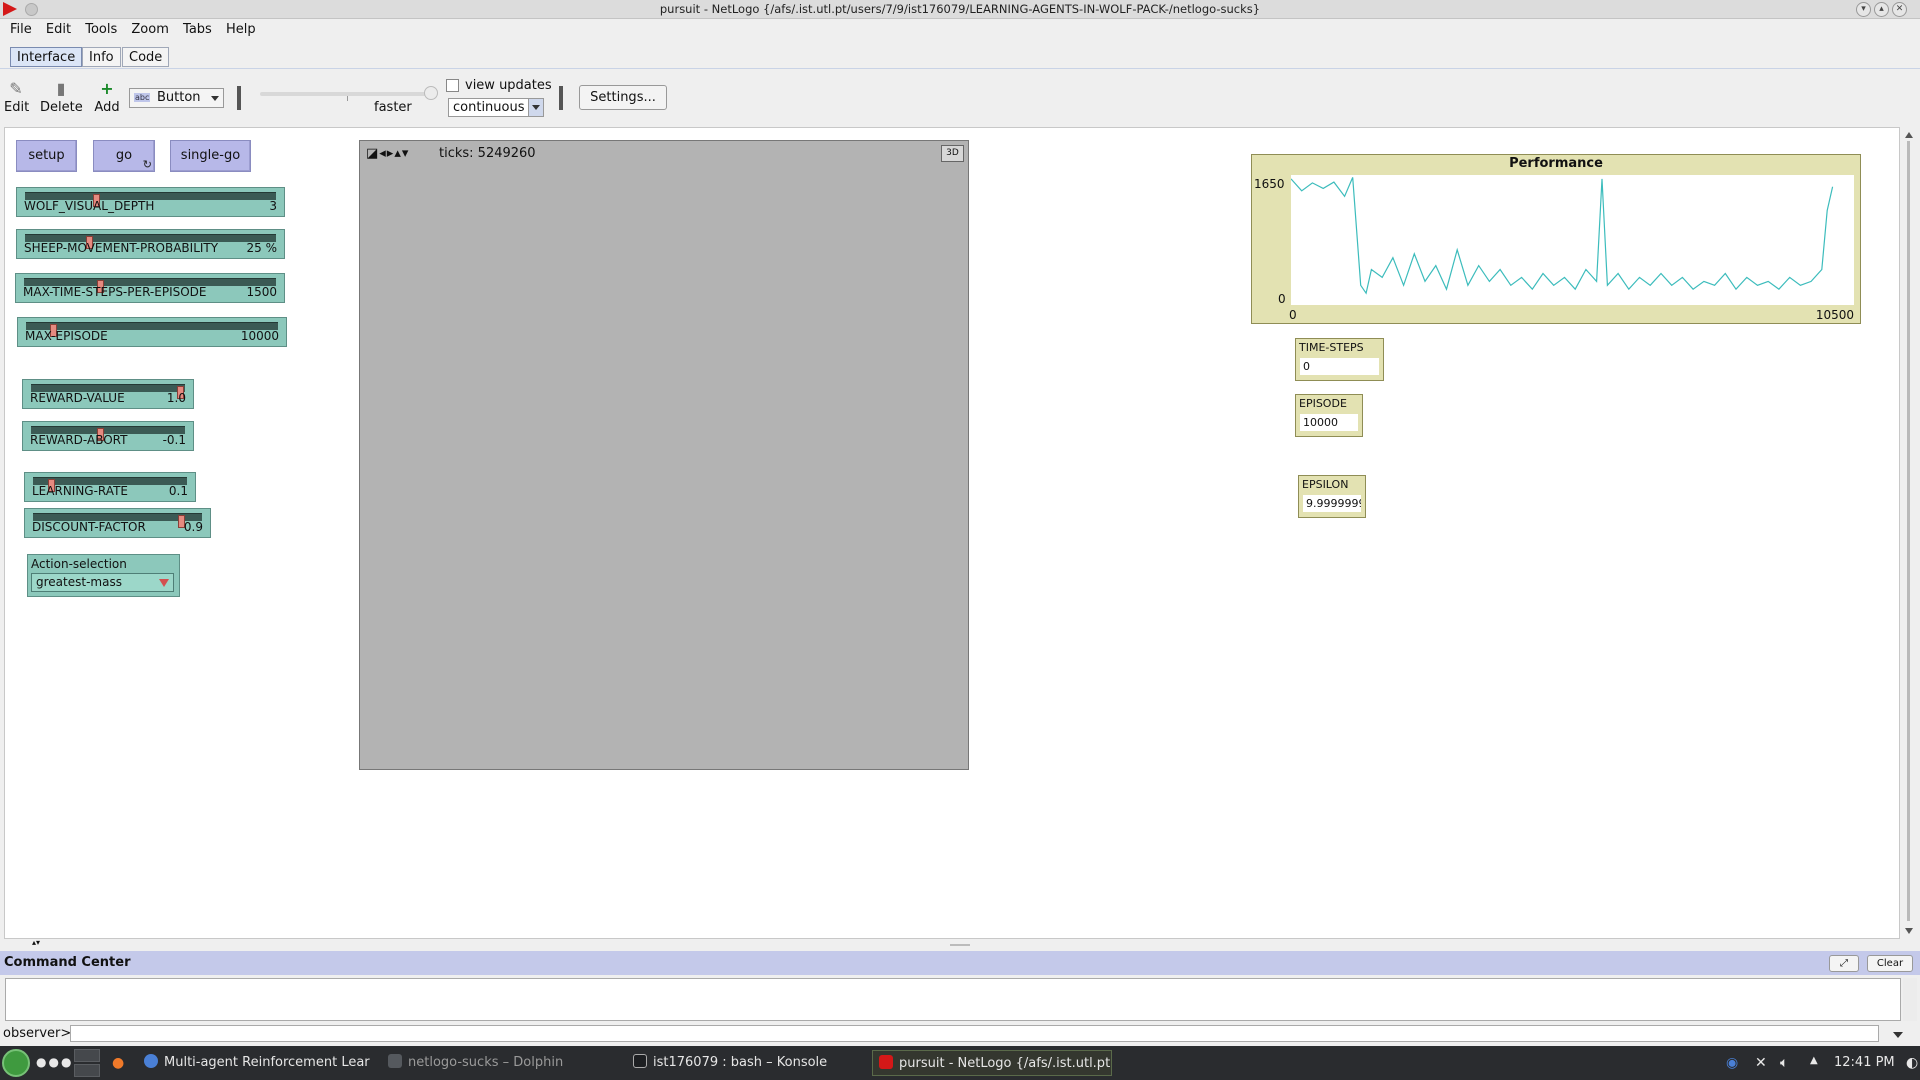 Image resolution: width=1920 pixels, height=1080 pixels. What do you see at coordinates (960, 963) in the screenshot?
I see `command-center-header: Command Center ⤢ Clear` at bounding box center [960, 963].